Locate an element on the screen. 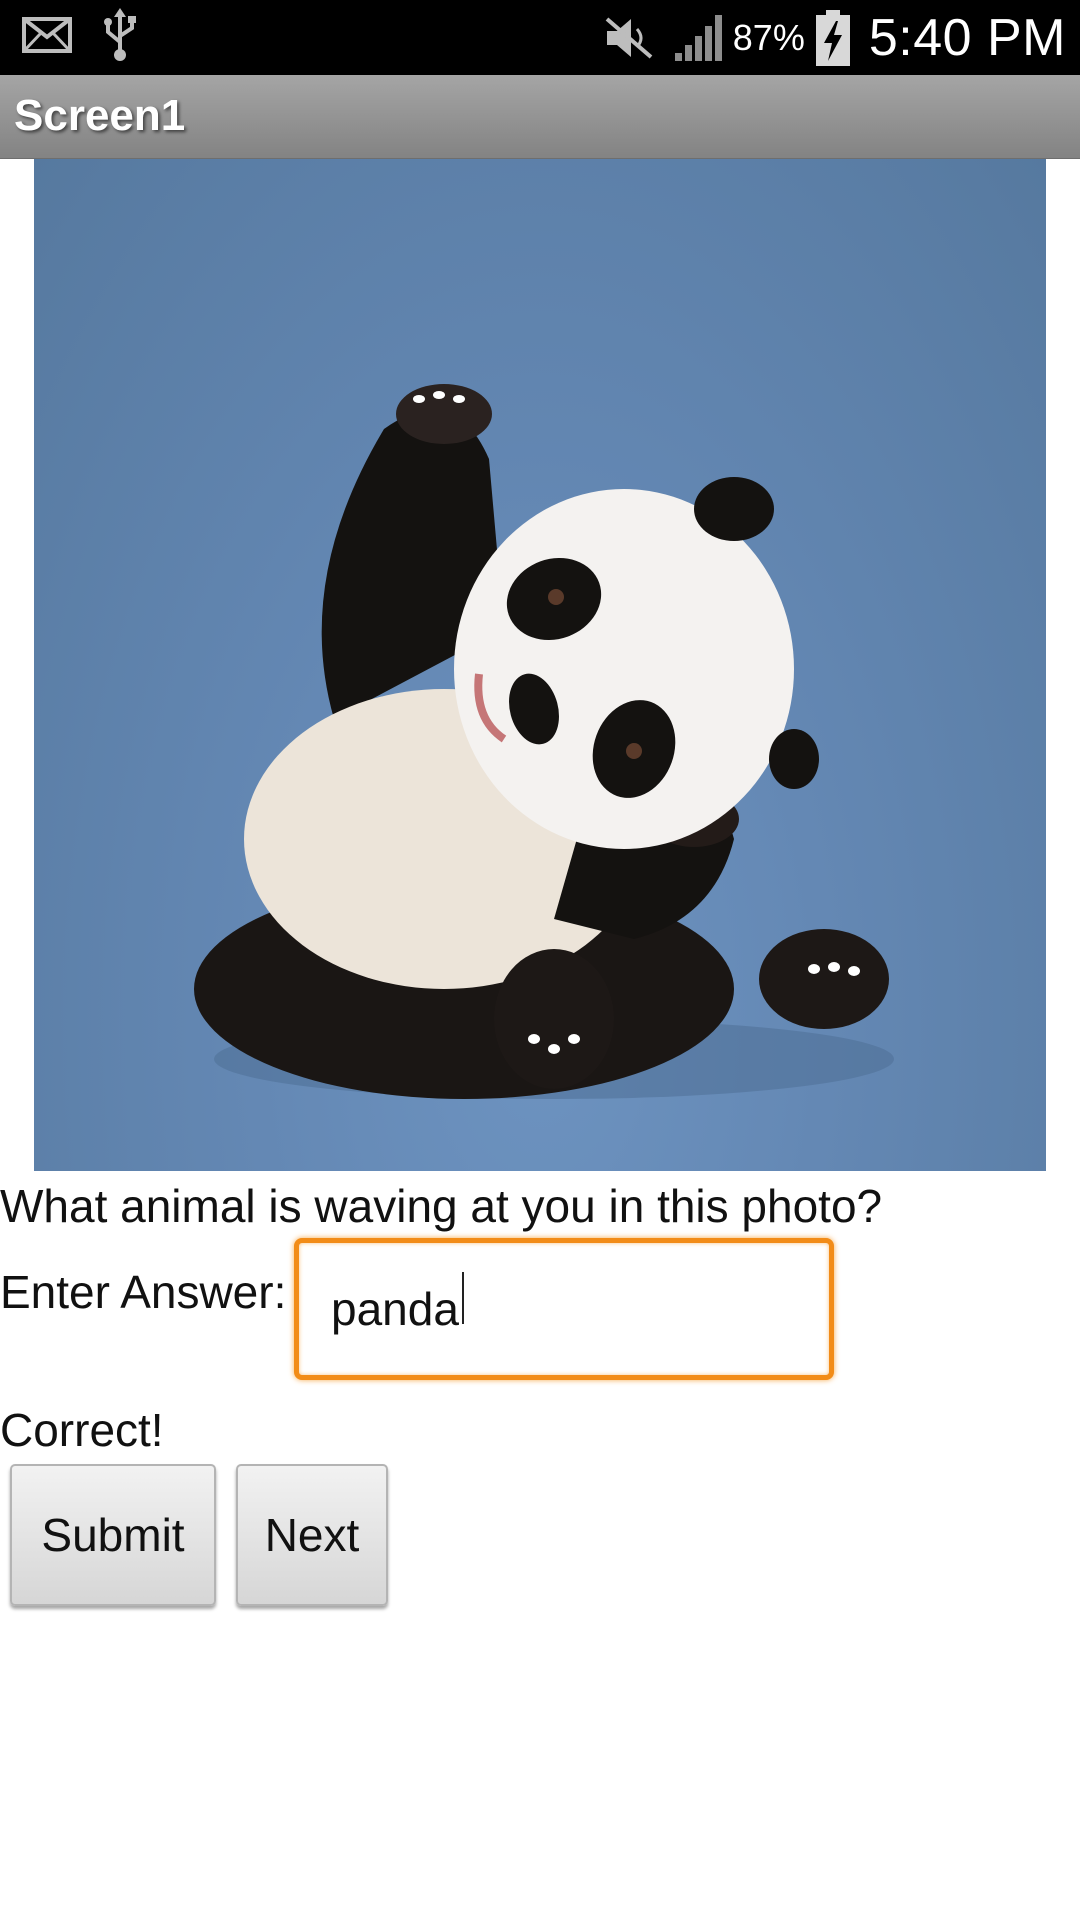  answer-input is located at coordinates (564, 1309).